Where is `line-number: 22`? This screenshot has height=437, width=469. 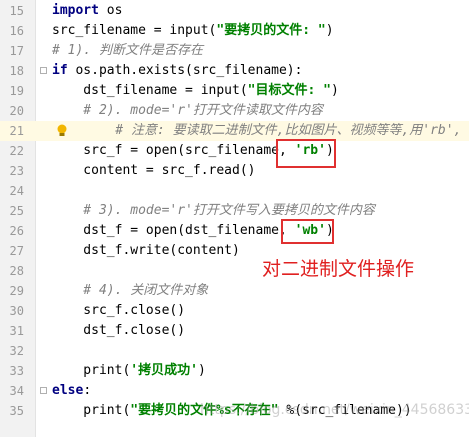
line-number: 22 is located at coordinates (16, 151).